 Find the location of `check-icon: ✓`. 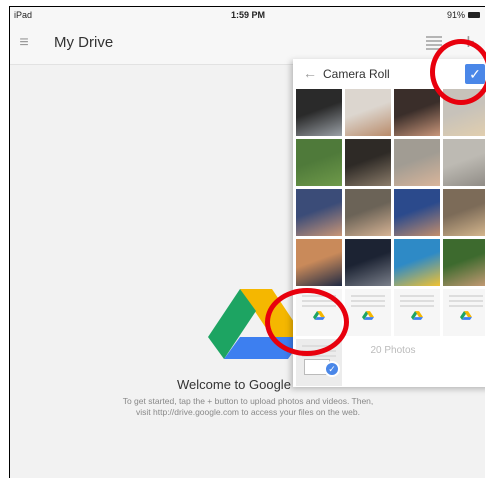

check-icon: ✓ is located at coordinates (332, 369).